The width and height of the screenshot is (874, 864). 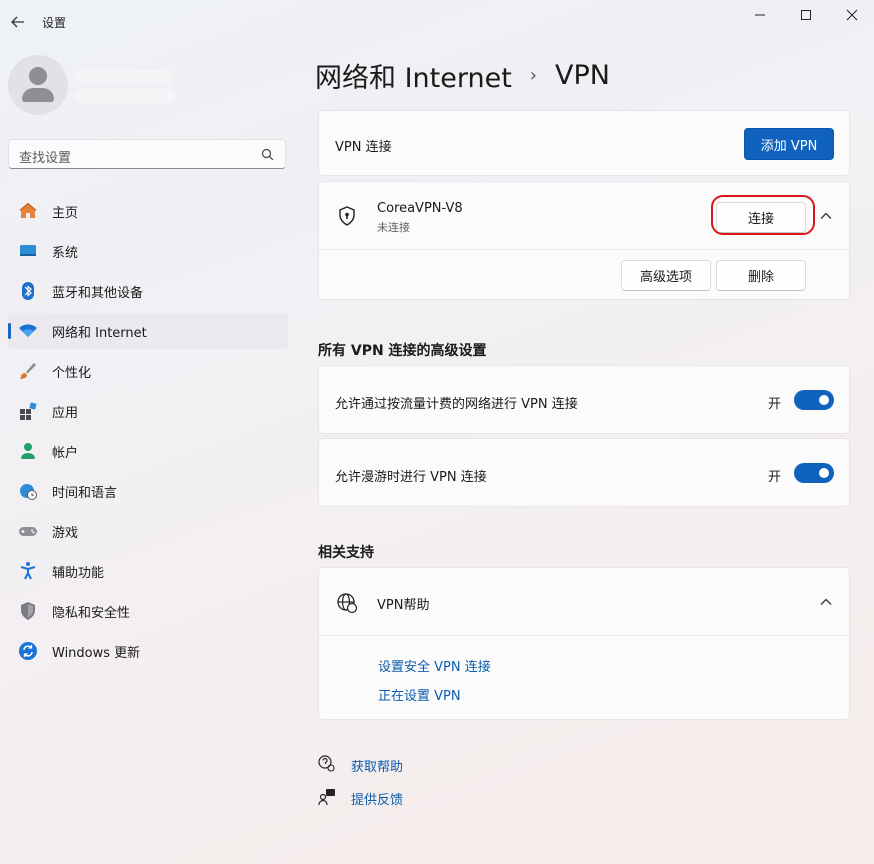 What do you see at coordinates (377, 765) in the screenshot?
I see `get-help-link: 获取帮助` at bounding box center [377, 765].